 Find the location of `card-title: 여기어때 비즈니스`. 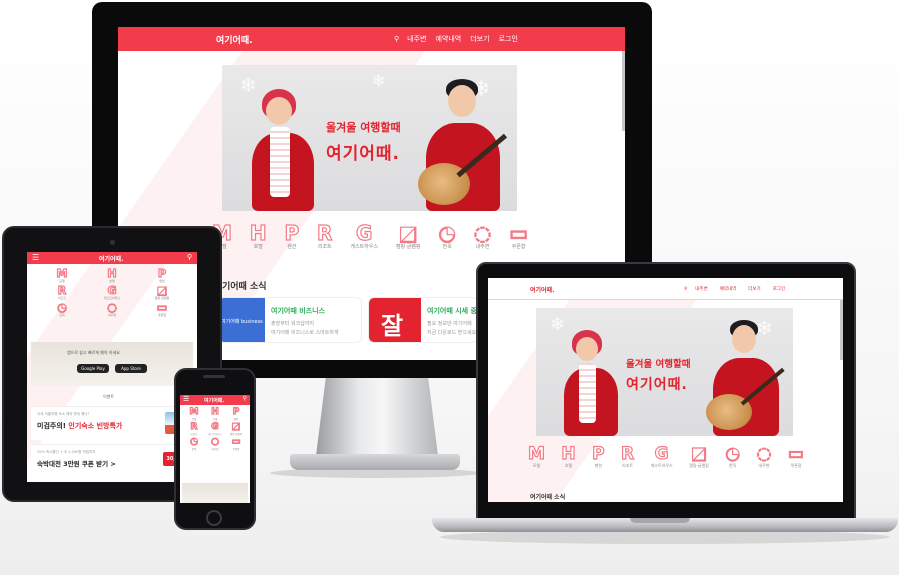

card-title: 여기어때 비즈니스 is located at coordinates (298, 311).